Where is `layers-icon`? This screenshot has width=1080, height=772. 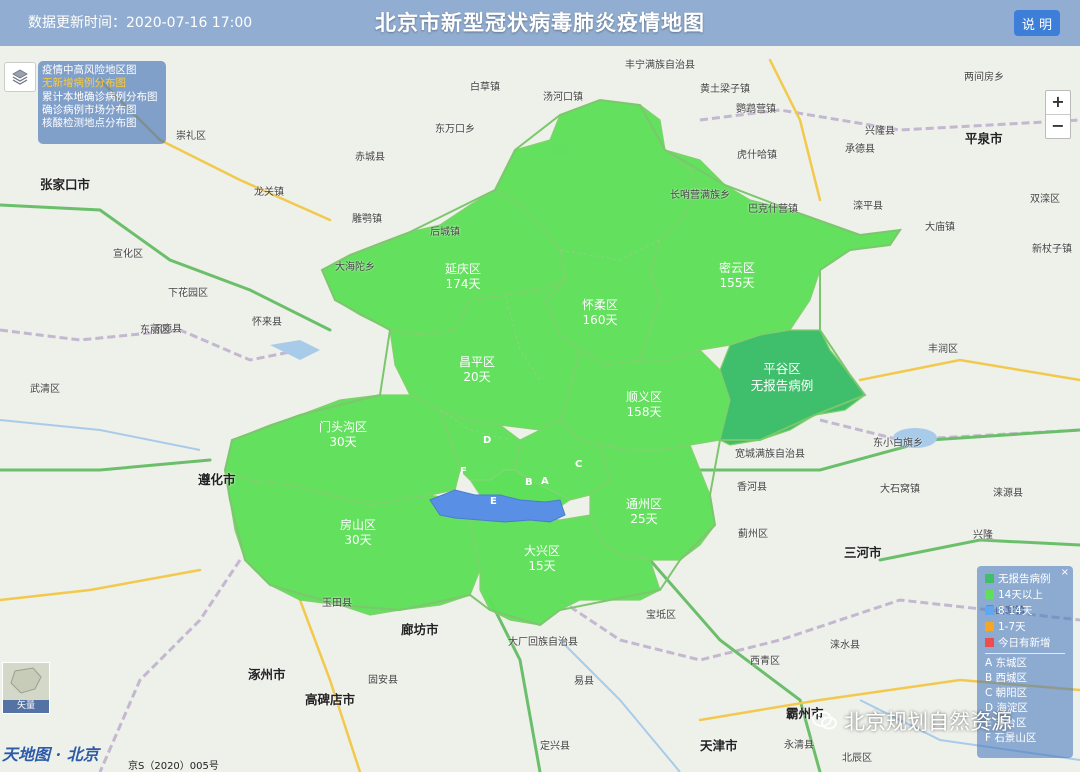 layers-icon is located at coordinates (20, 77).